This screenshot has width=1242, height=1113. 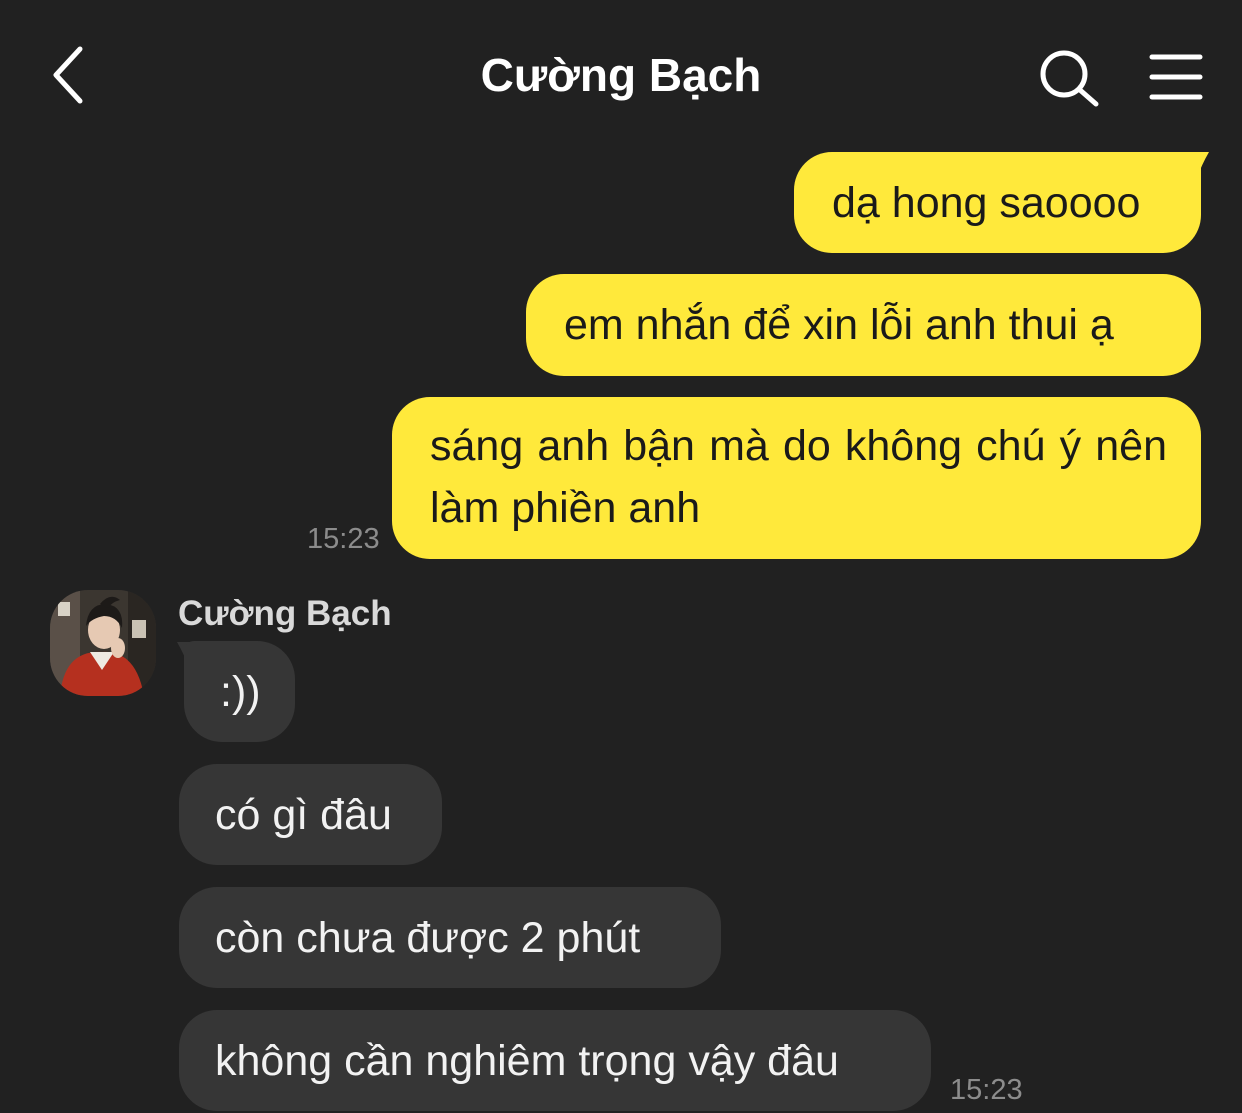 I want to click on outgoing-message: em nhắn để xin lỗi anh thui ạ, so click(x=863, y=325).